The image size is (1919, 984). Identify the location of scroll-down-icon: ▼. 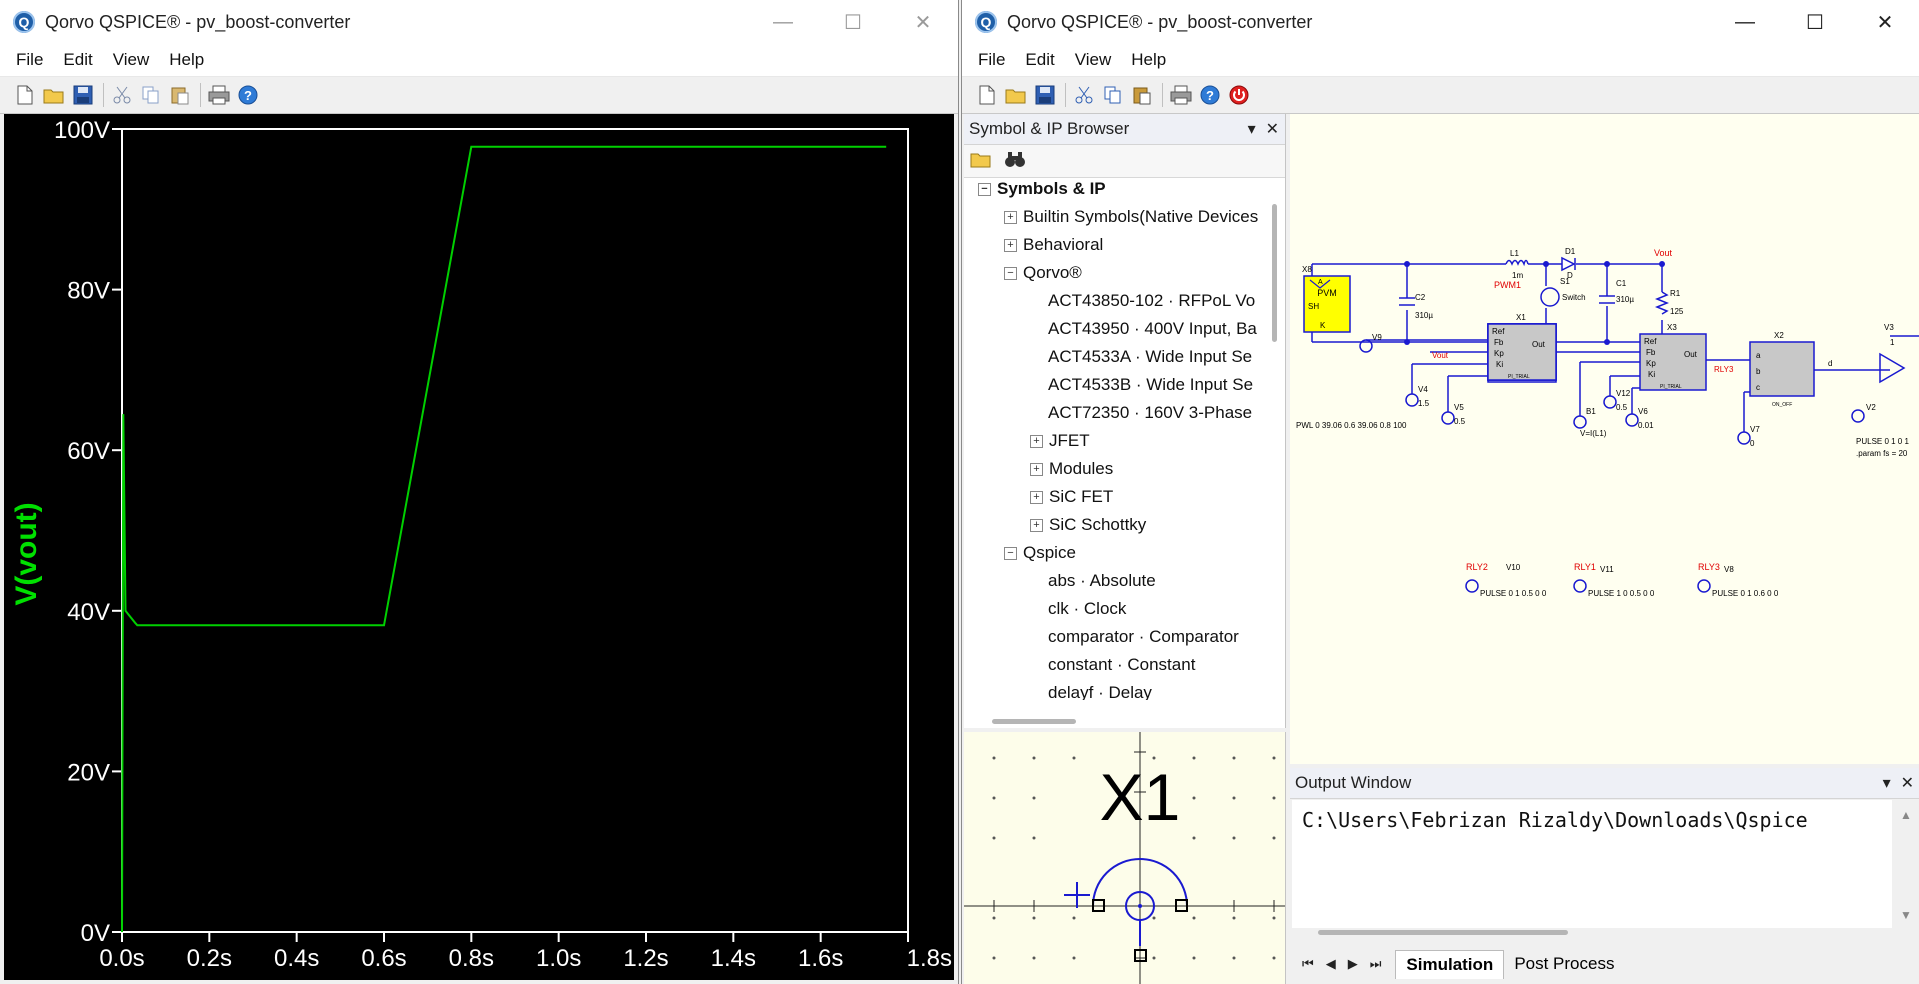
(1906, 915).